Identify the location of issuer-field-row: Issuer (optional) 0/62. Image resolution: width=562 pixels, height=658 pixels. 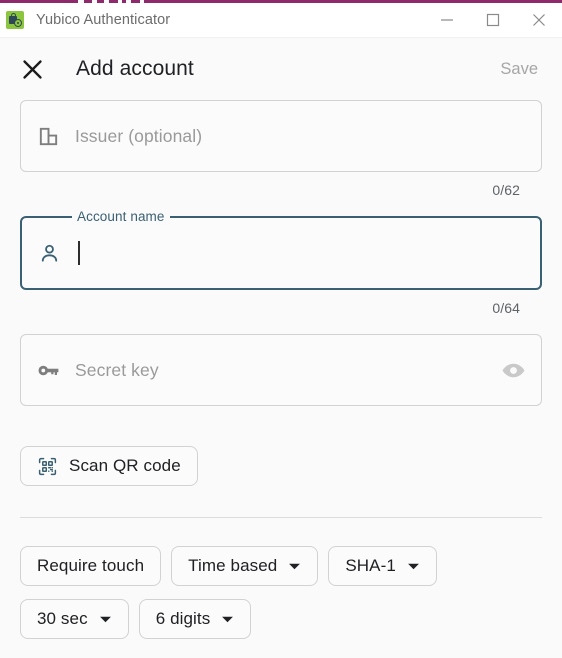
(281, 149).